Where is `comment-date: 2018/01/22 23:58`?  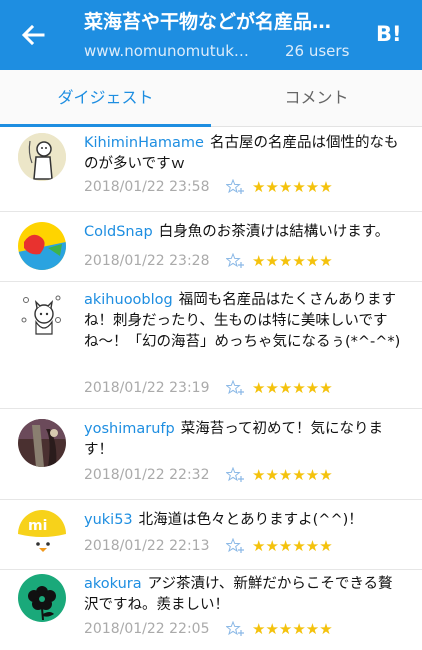
comment-date: 2018/01/22 23:58 is located at coordinates (147, 187).